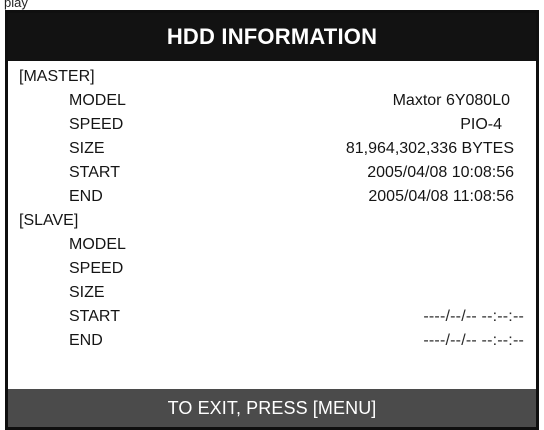  I want to click on cropped-top-text-fragment: play, so click(272, 5).